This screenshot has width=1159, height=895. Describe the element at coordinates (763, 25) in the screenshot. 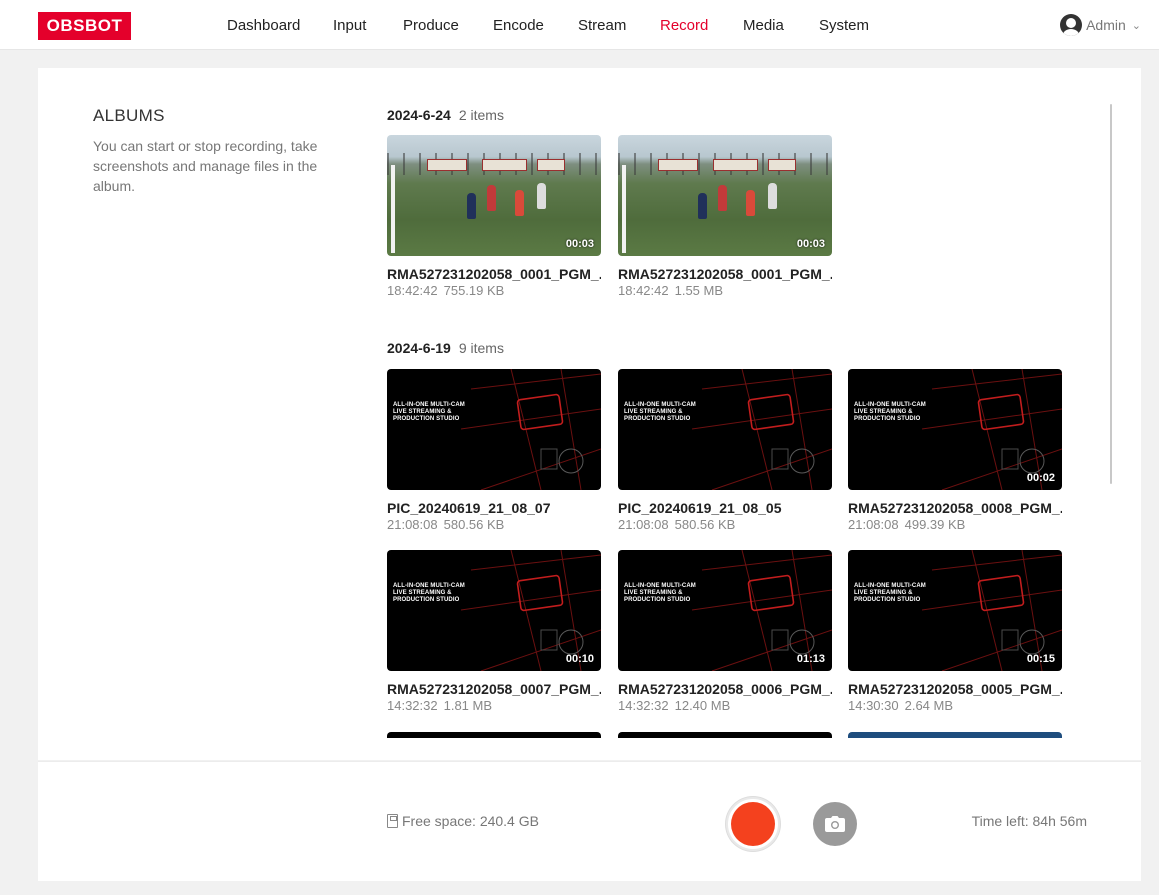

I see `nav-item-media: Media` at that location.